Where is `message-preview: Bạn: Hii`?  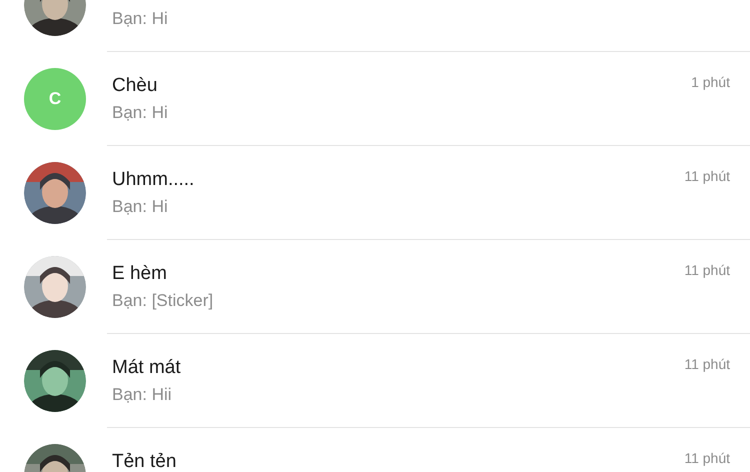 message-preview: Bạn: Hii is located at coordinates (142, 394).